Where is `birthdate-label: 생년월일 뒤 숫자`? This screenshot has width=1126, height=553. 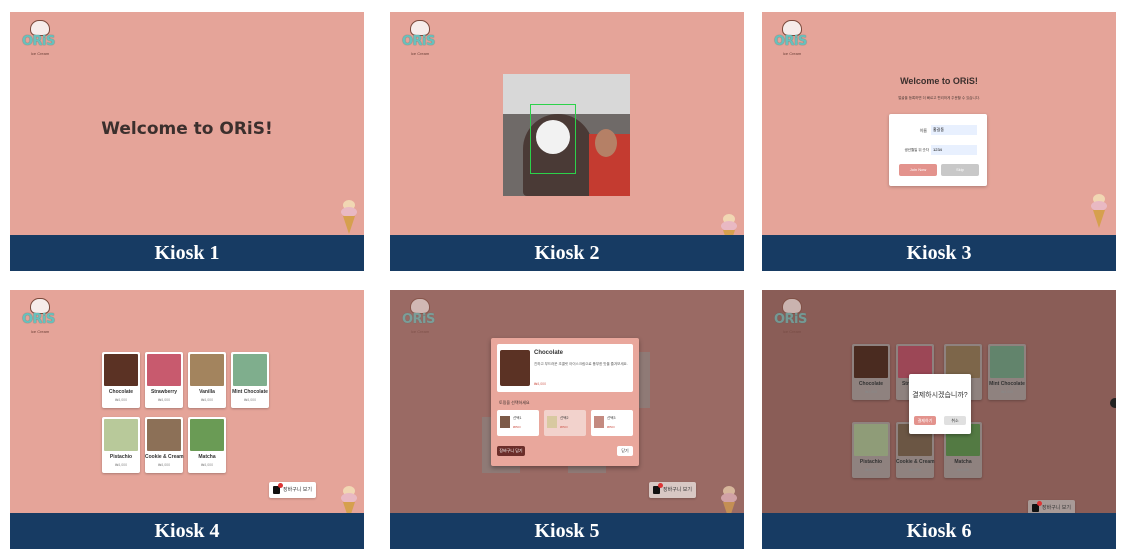
birthdate-label: 생년월일 뒤 숫자 is located at coordinates (917, 150).